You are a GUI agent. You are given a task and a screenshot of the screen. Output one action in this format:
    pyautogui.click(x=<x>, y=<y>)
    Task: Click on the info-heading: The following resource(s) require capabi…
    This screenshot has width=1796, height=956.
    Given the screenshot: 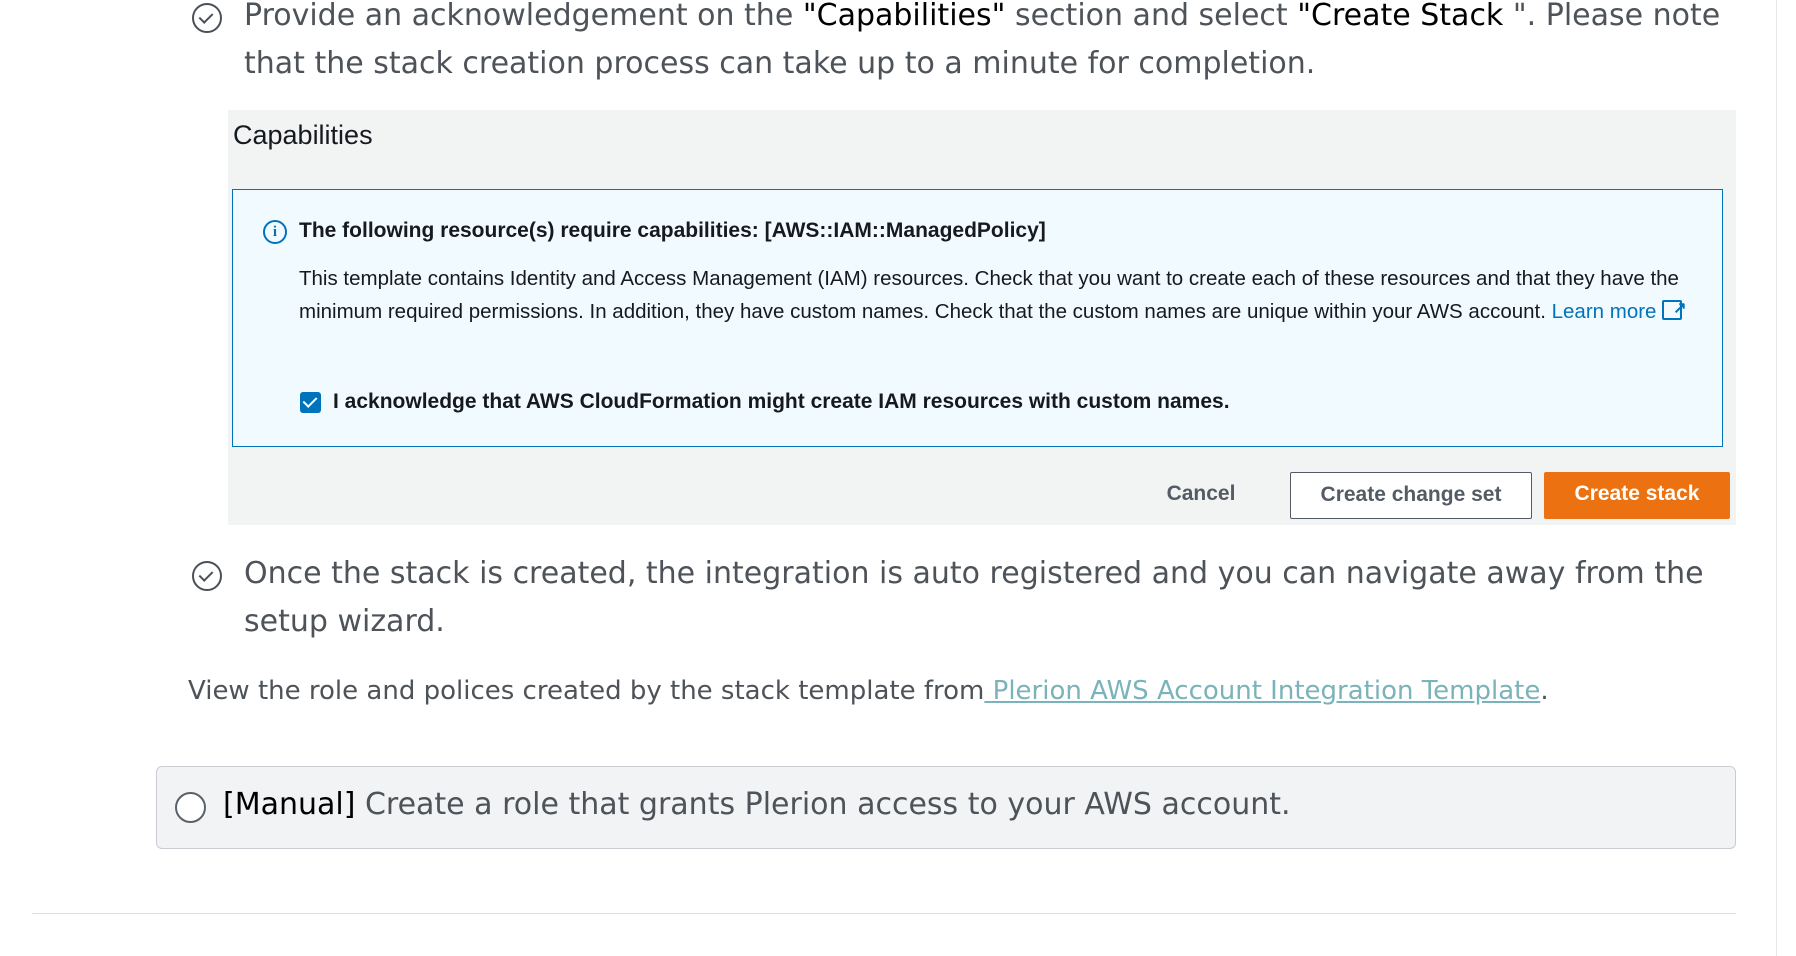 What is the action you would take?
    pyautogui.click(x=672, y=230)
    